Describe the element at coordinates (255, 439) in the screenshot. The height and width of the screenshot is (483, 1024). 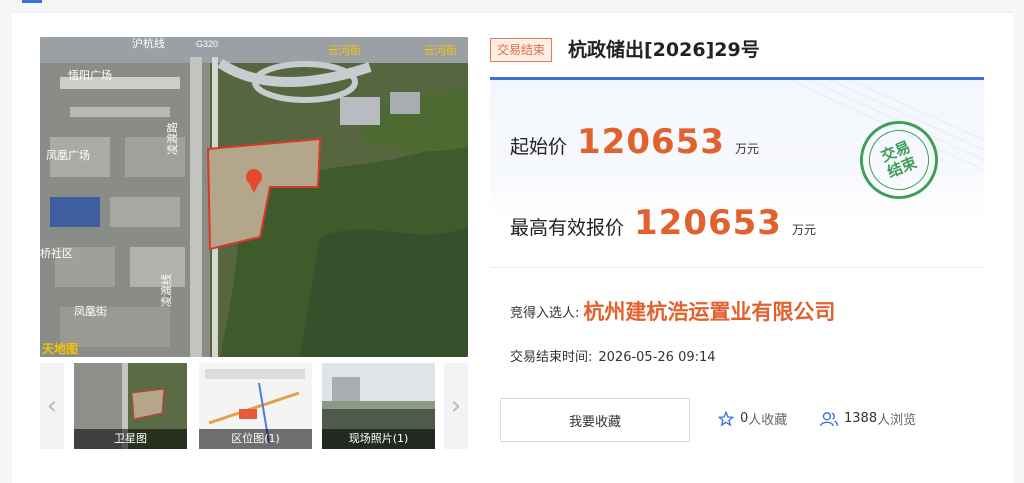
I see `thumbnail-caption: 区位图(1)` at that location.